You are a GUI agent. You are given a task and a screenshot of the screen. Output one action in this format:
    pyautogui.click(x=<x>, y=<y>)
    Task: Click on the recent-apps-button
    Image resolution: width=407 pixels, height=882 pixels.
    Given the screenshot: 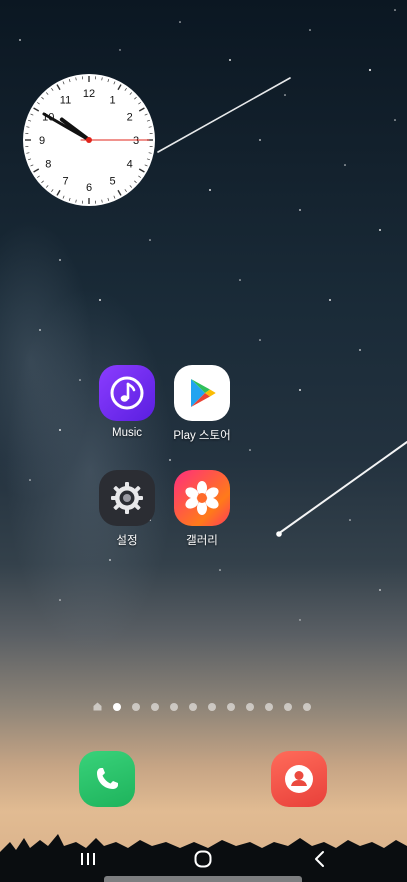 What is the action you would take?
    pyautogui.click(x=88, y=859)
    